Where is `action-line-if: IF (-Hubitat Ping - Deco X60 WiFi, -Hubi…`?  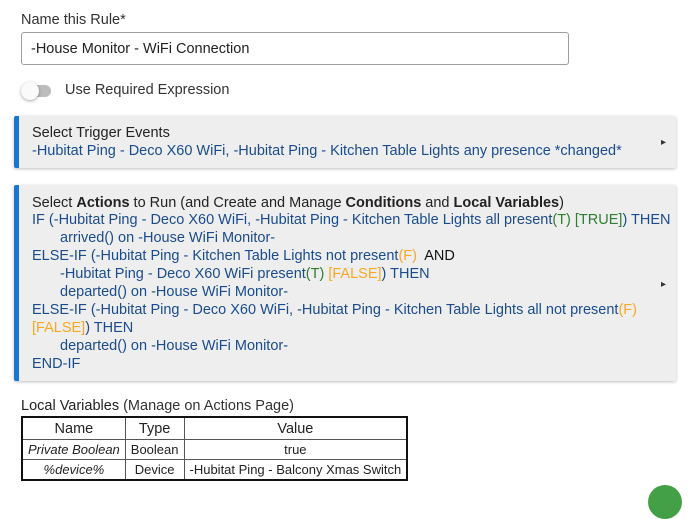
action-line-if: IF (-Hubitat Ping - Deco X60 WiFi, -Hubi… is located at coordinates (351, 220).